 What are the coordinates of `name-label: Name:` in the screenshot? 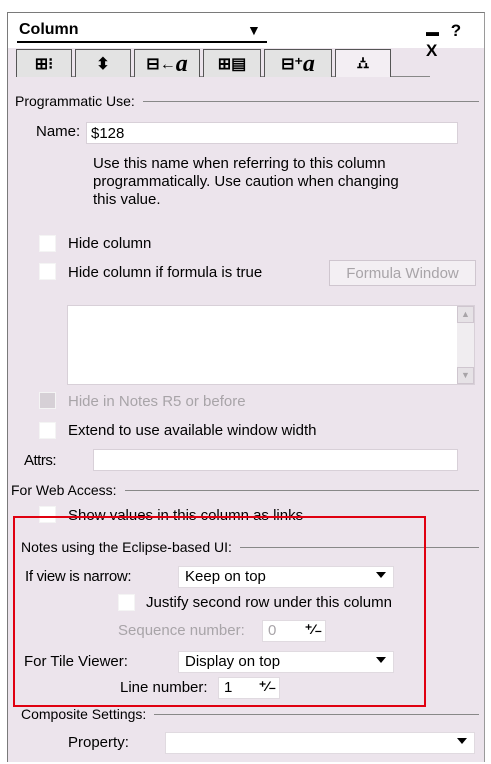 It's located at (58, 131).